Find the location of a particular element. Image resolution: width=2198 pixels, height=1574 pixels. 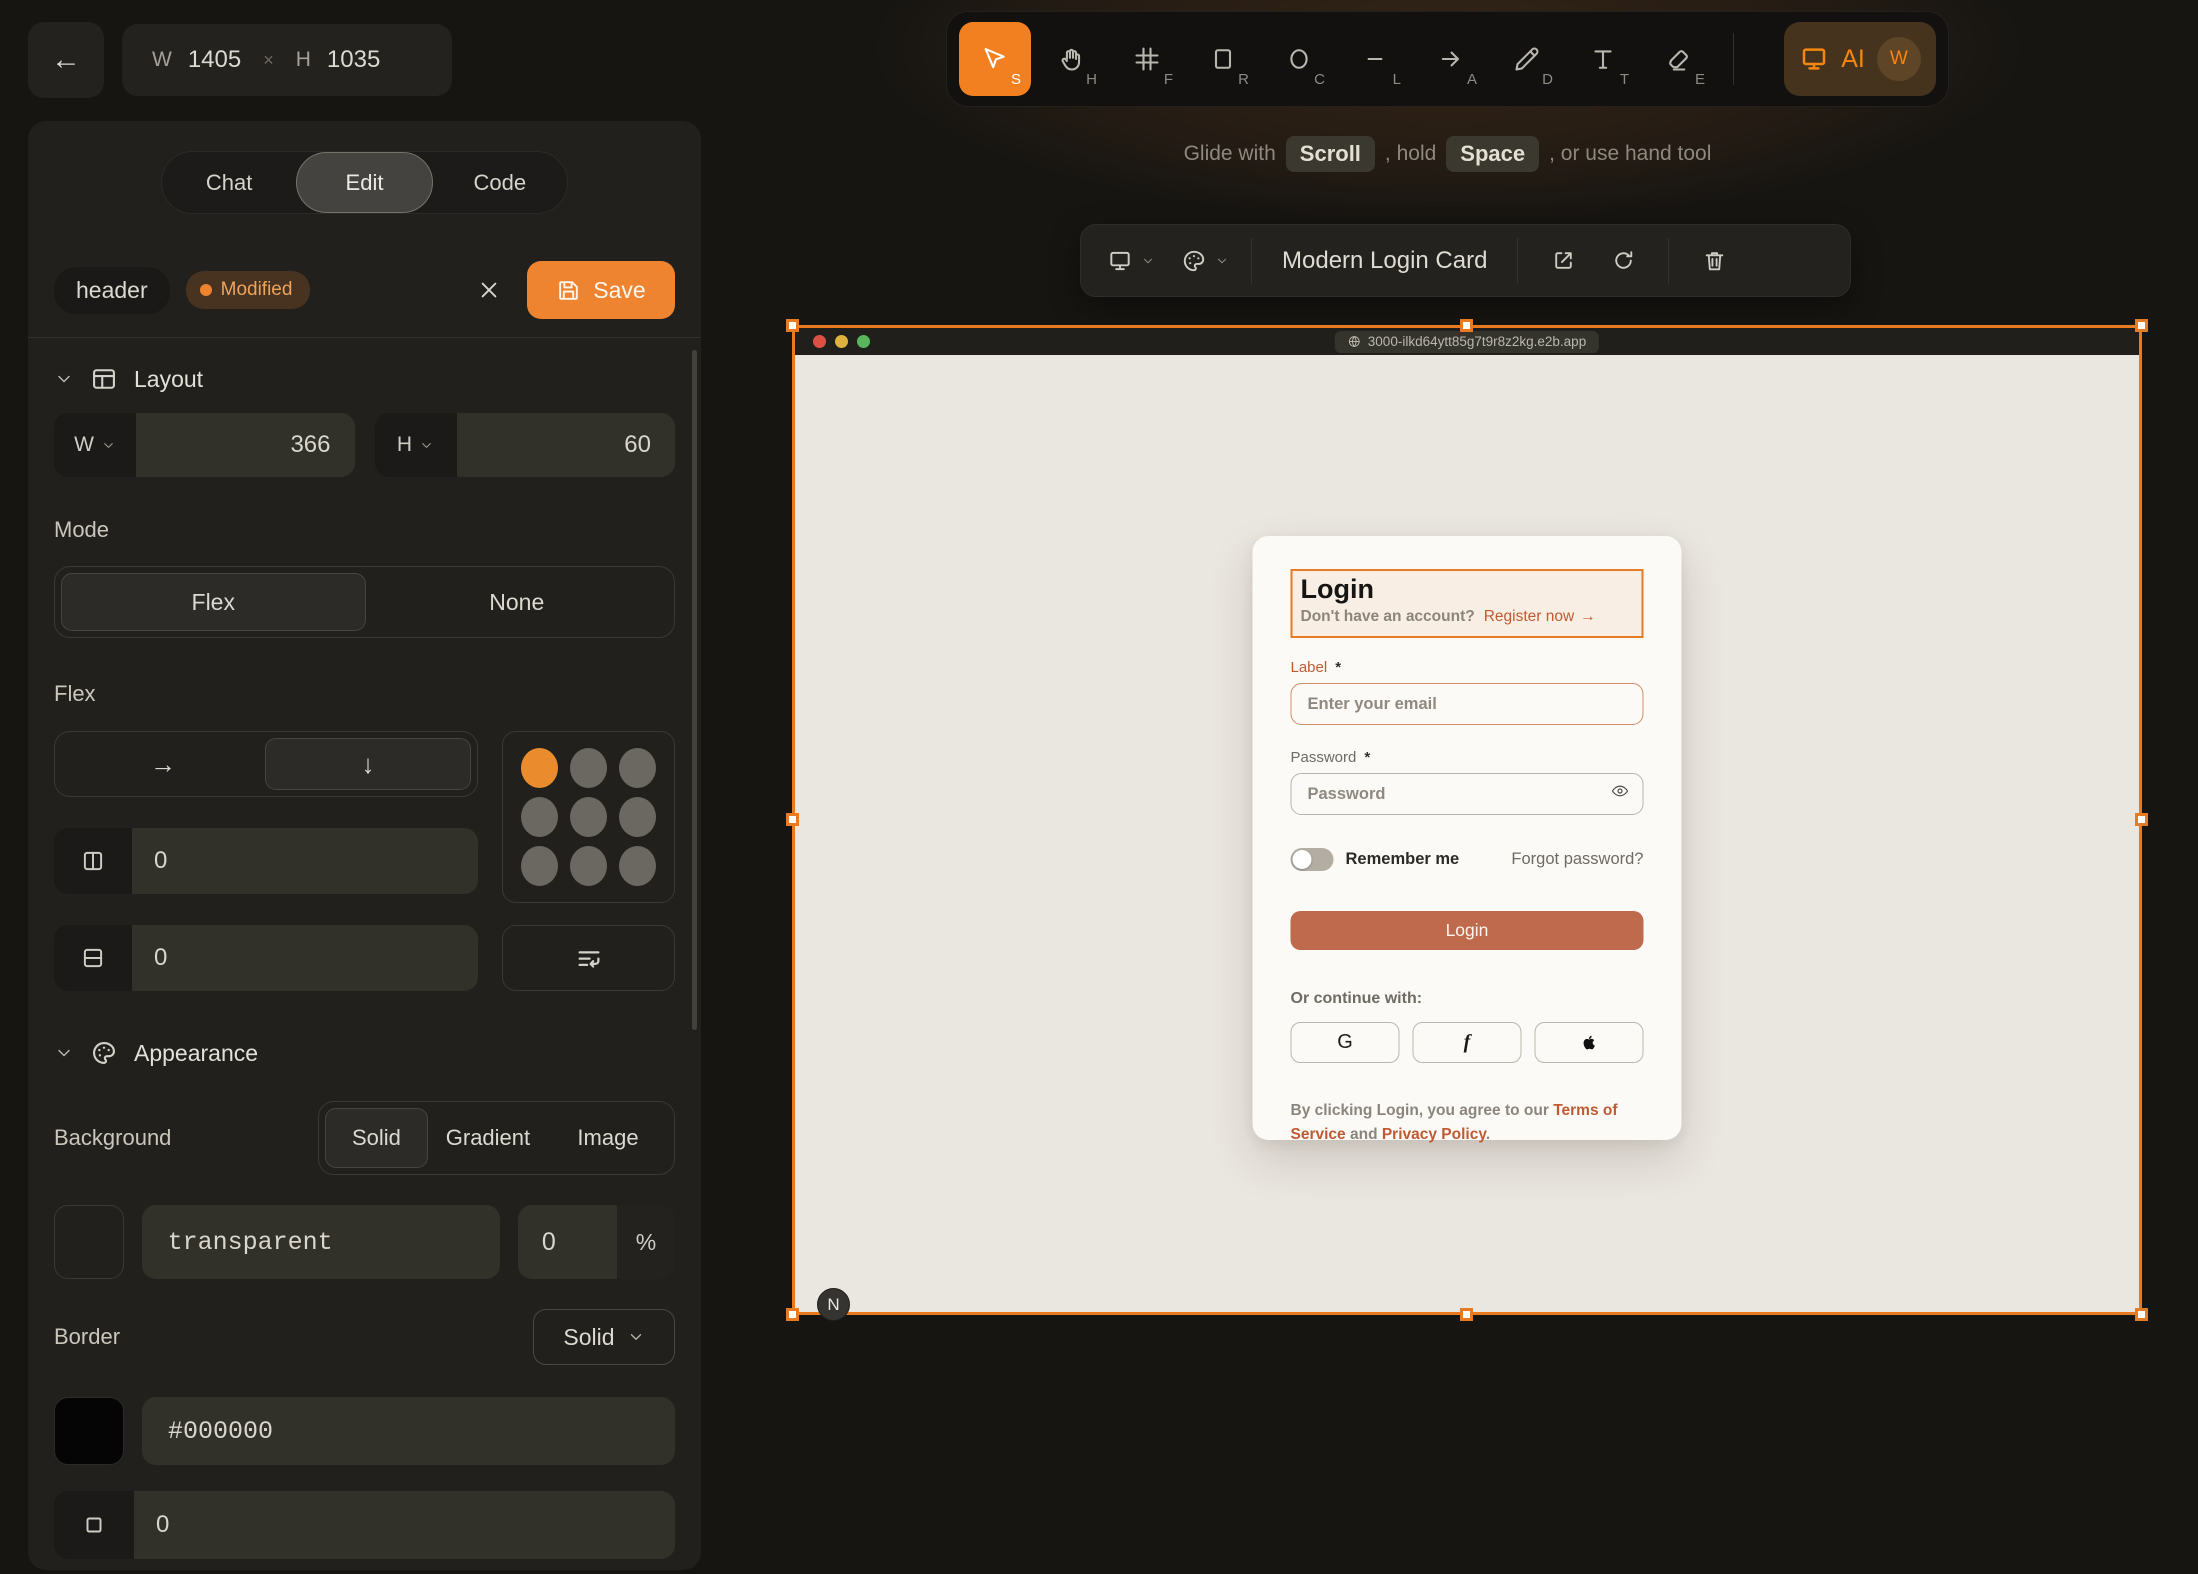

deselect-button is located at coordinates (489, 290).